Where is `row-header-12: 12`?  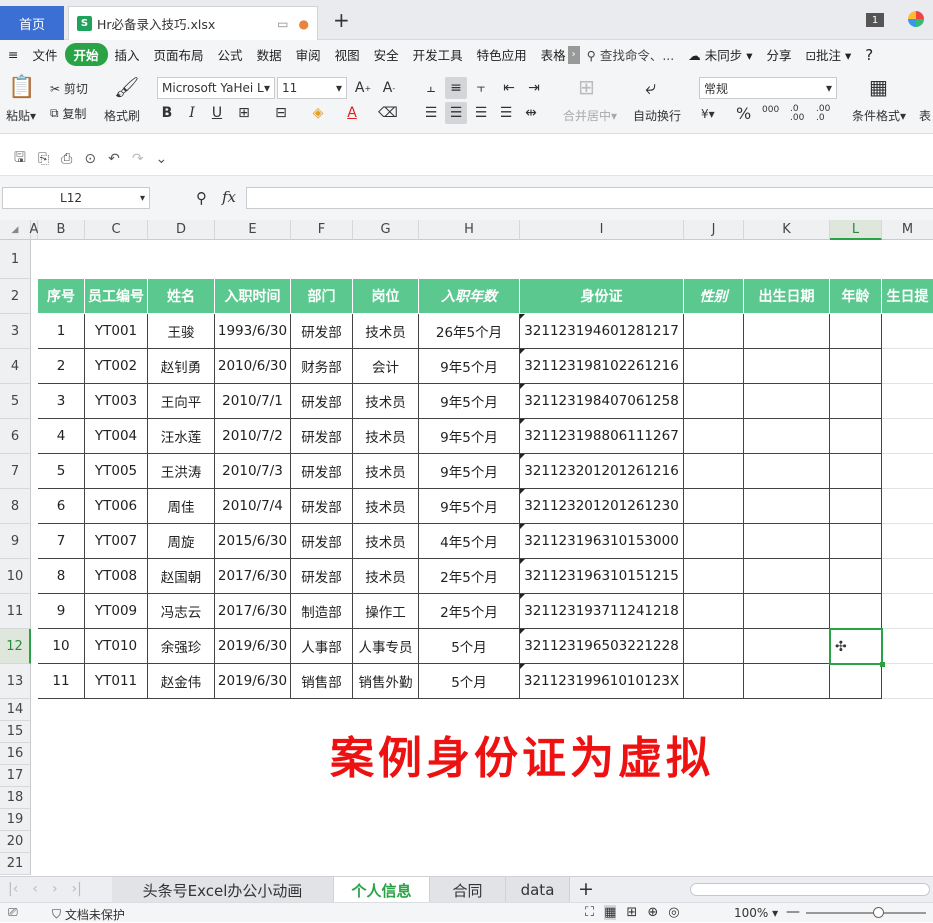
row-header-12: 12 is located at coordinates (15, 646).